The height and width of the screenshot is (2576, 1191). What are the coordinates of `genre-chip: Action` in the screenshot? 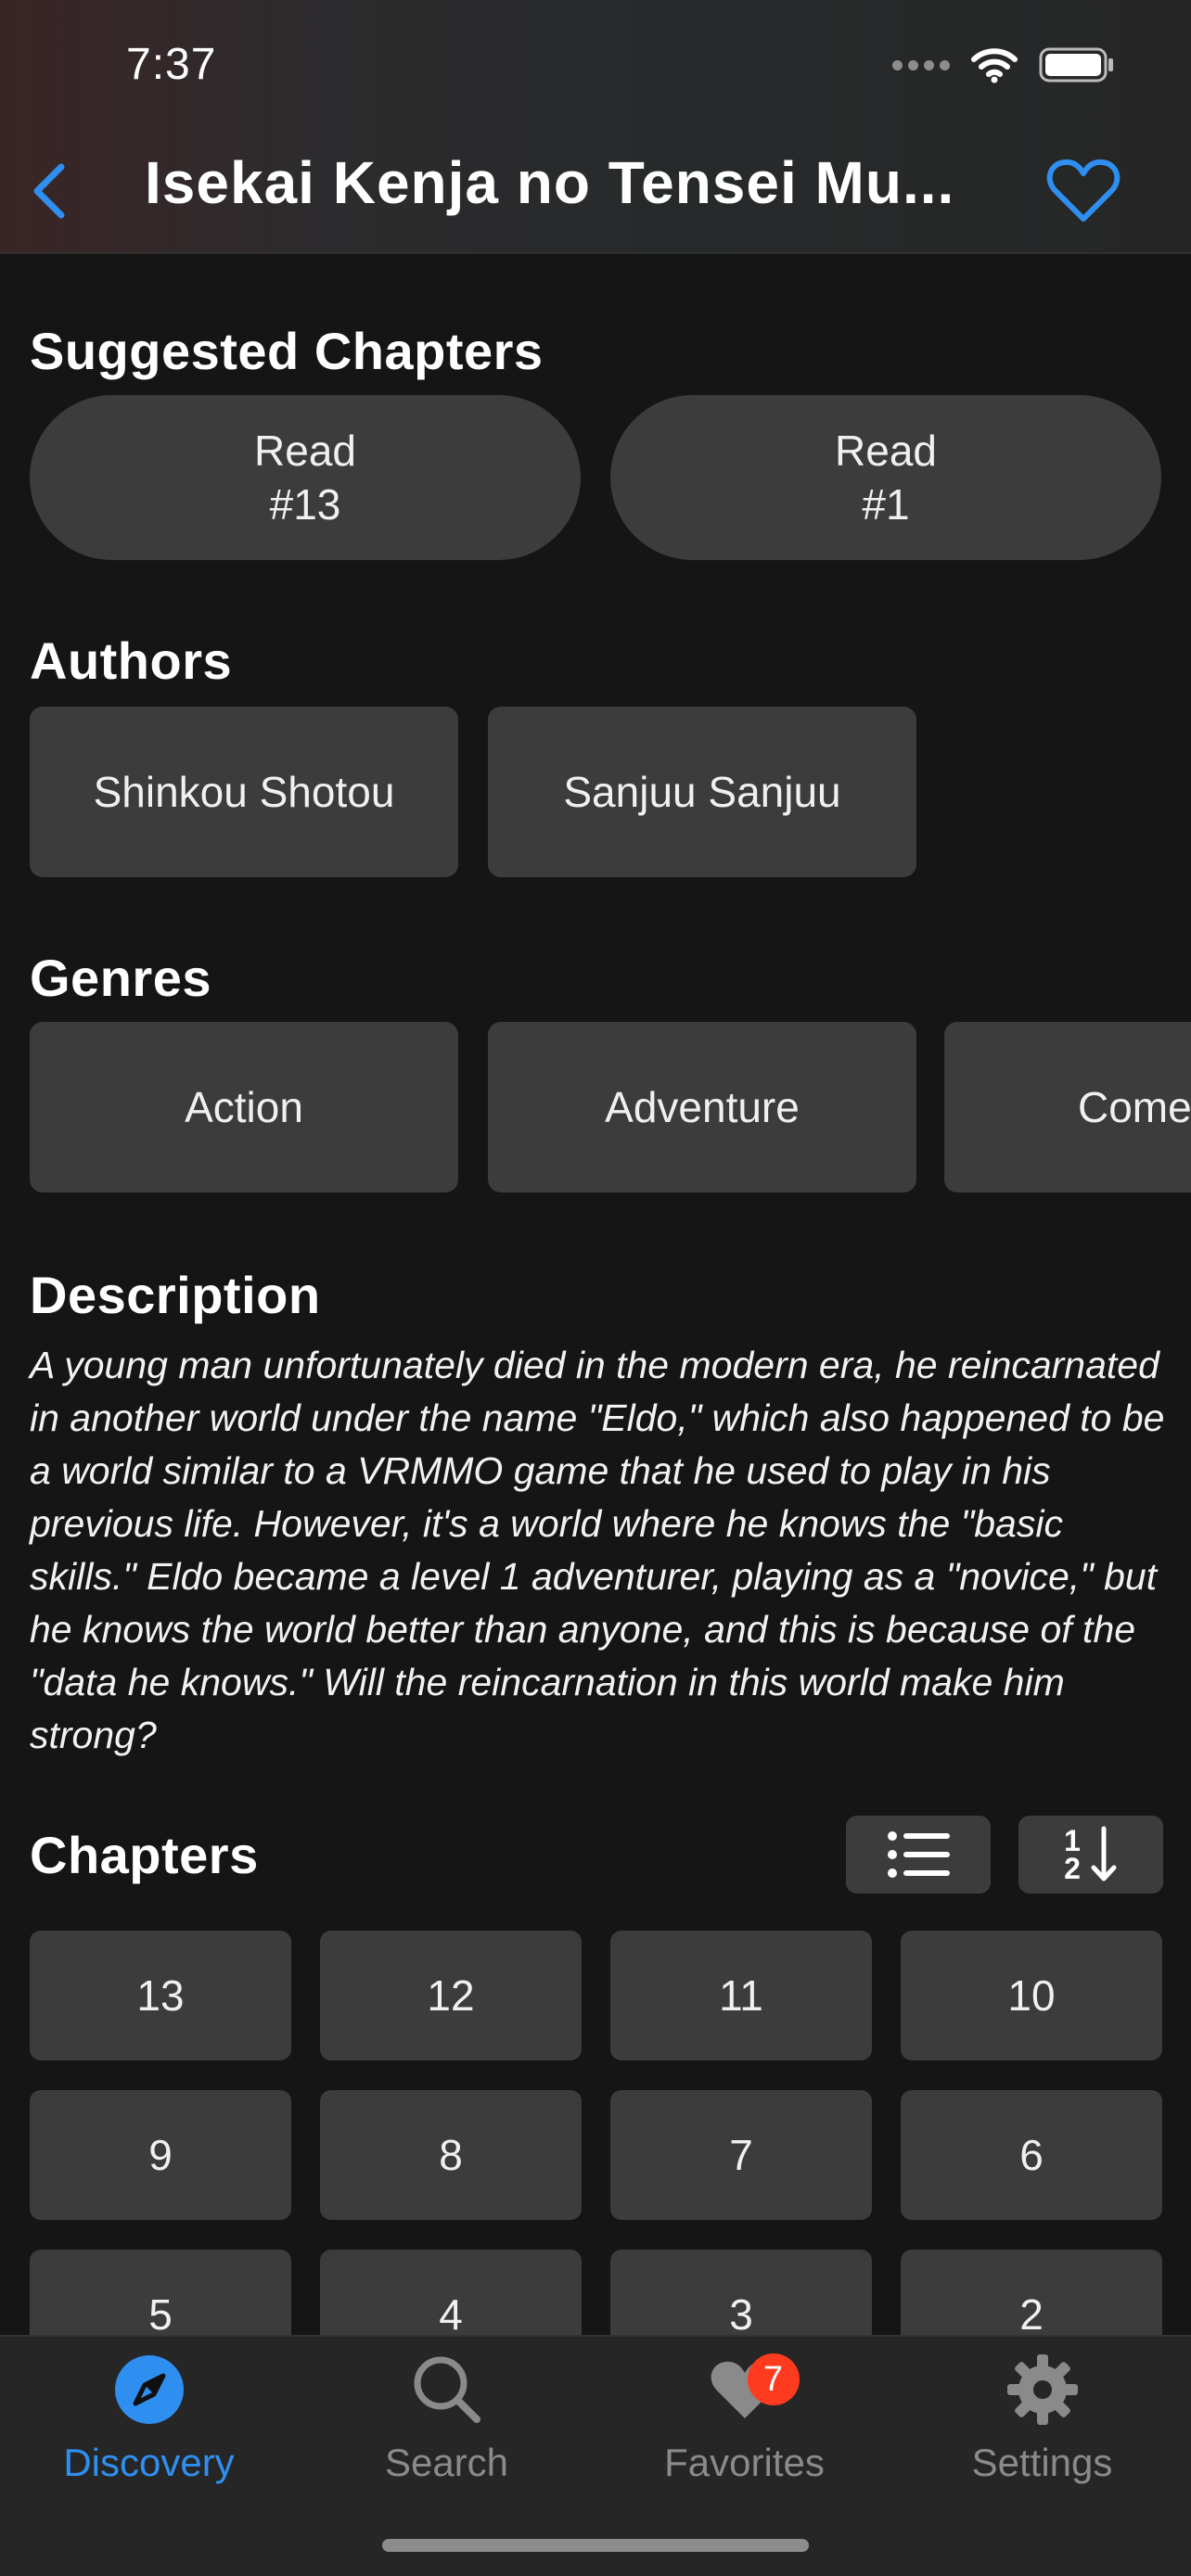 It's located at (244, 1107).